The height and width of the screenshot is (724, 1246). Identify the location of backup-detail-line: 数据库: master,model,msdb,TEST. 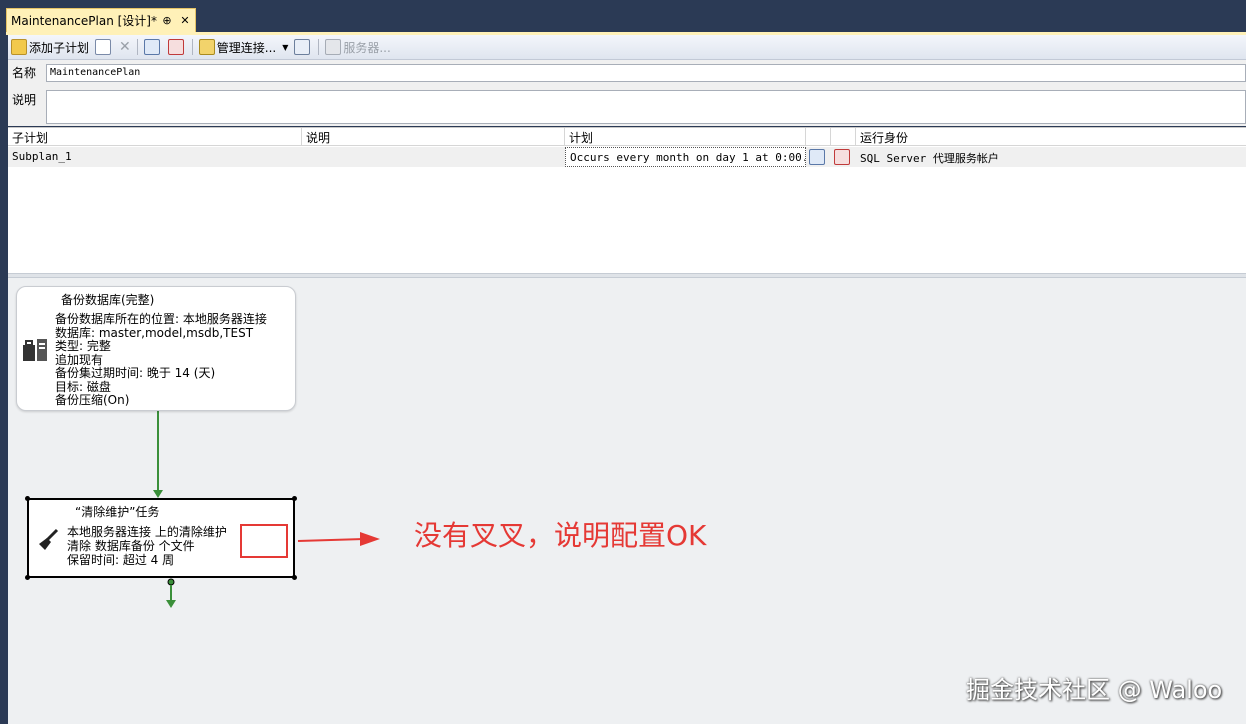
(154, 332).